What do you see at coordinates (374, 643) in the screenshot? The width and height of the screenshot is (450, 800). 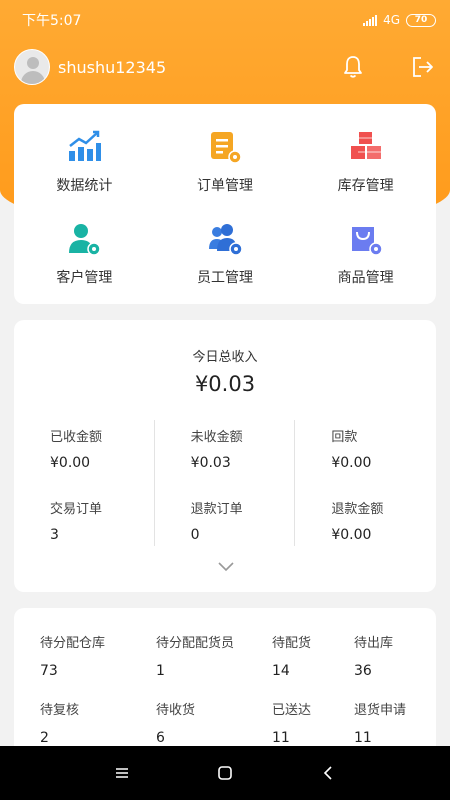 I see `order-label: 待出库` at bounding box center [374, 643].